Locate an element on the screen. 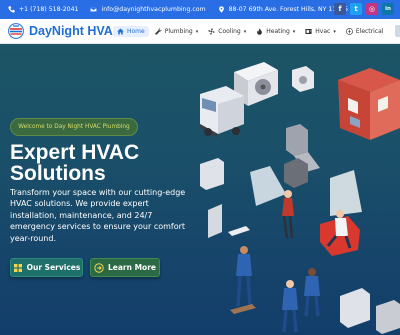  heater-illustration is located at coordinates (296, 173).